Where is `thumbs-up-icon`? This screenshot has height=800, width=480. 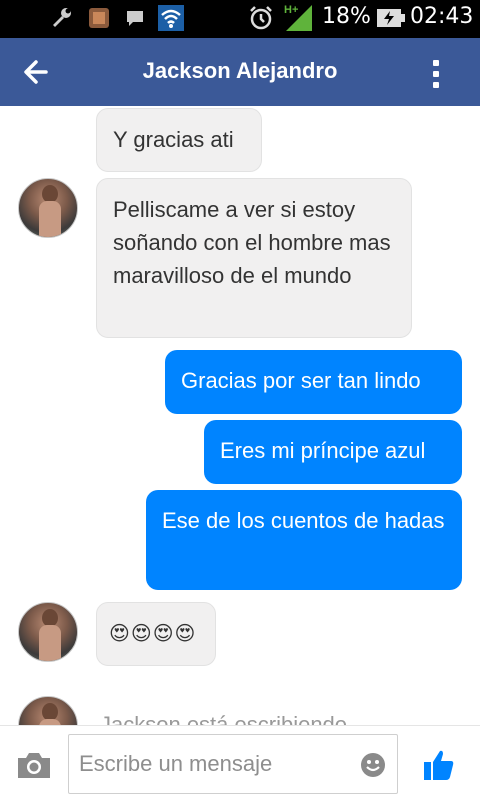 thumbs-up-icon is located at coordinates (439, 765).